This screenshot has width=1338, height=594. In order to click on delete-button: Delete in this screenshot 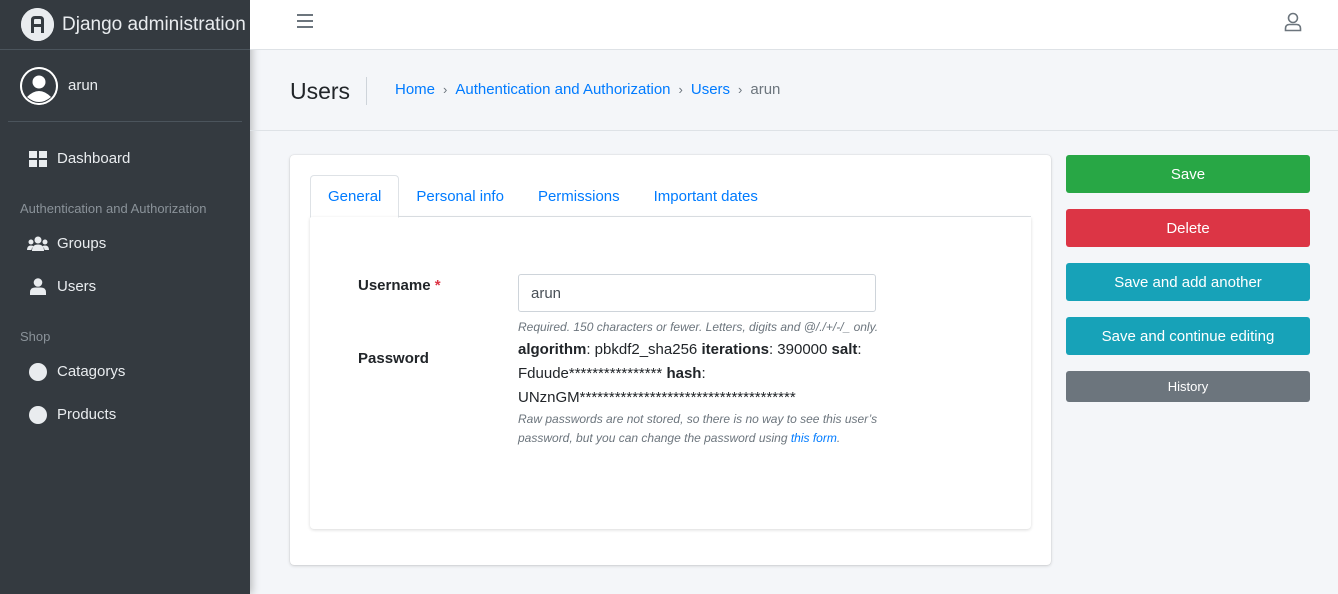, I will do `click(1188, 228)`.